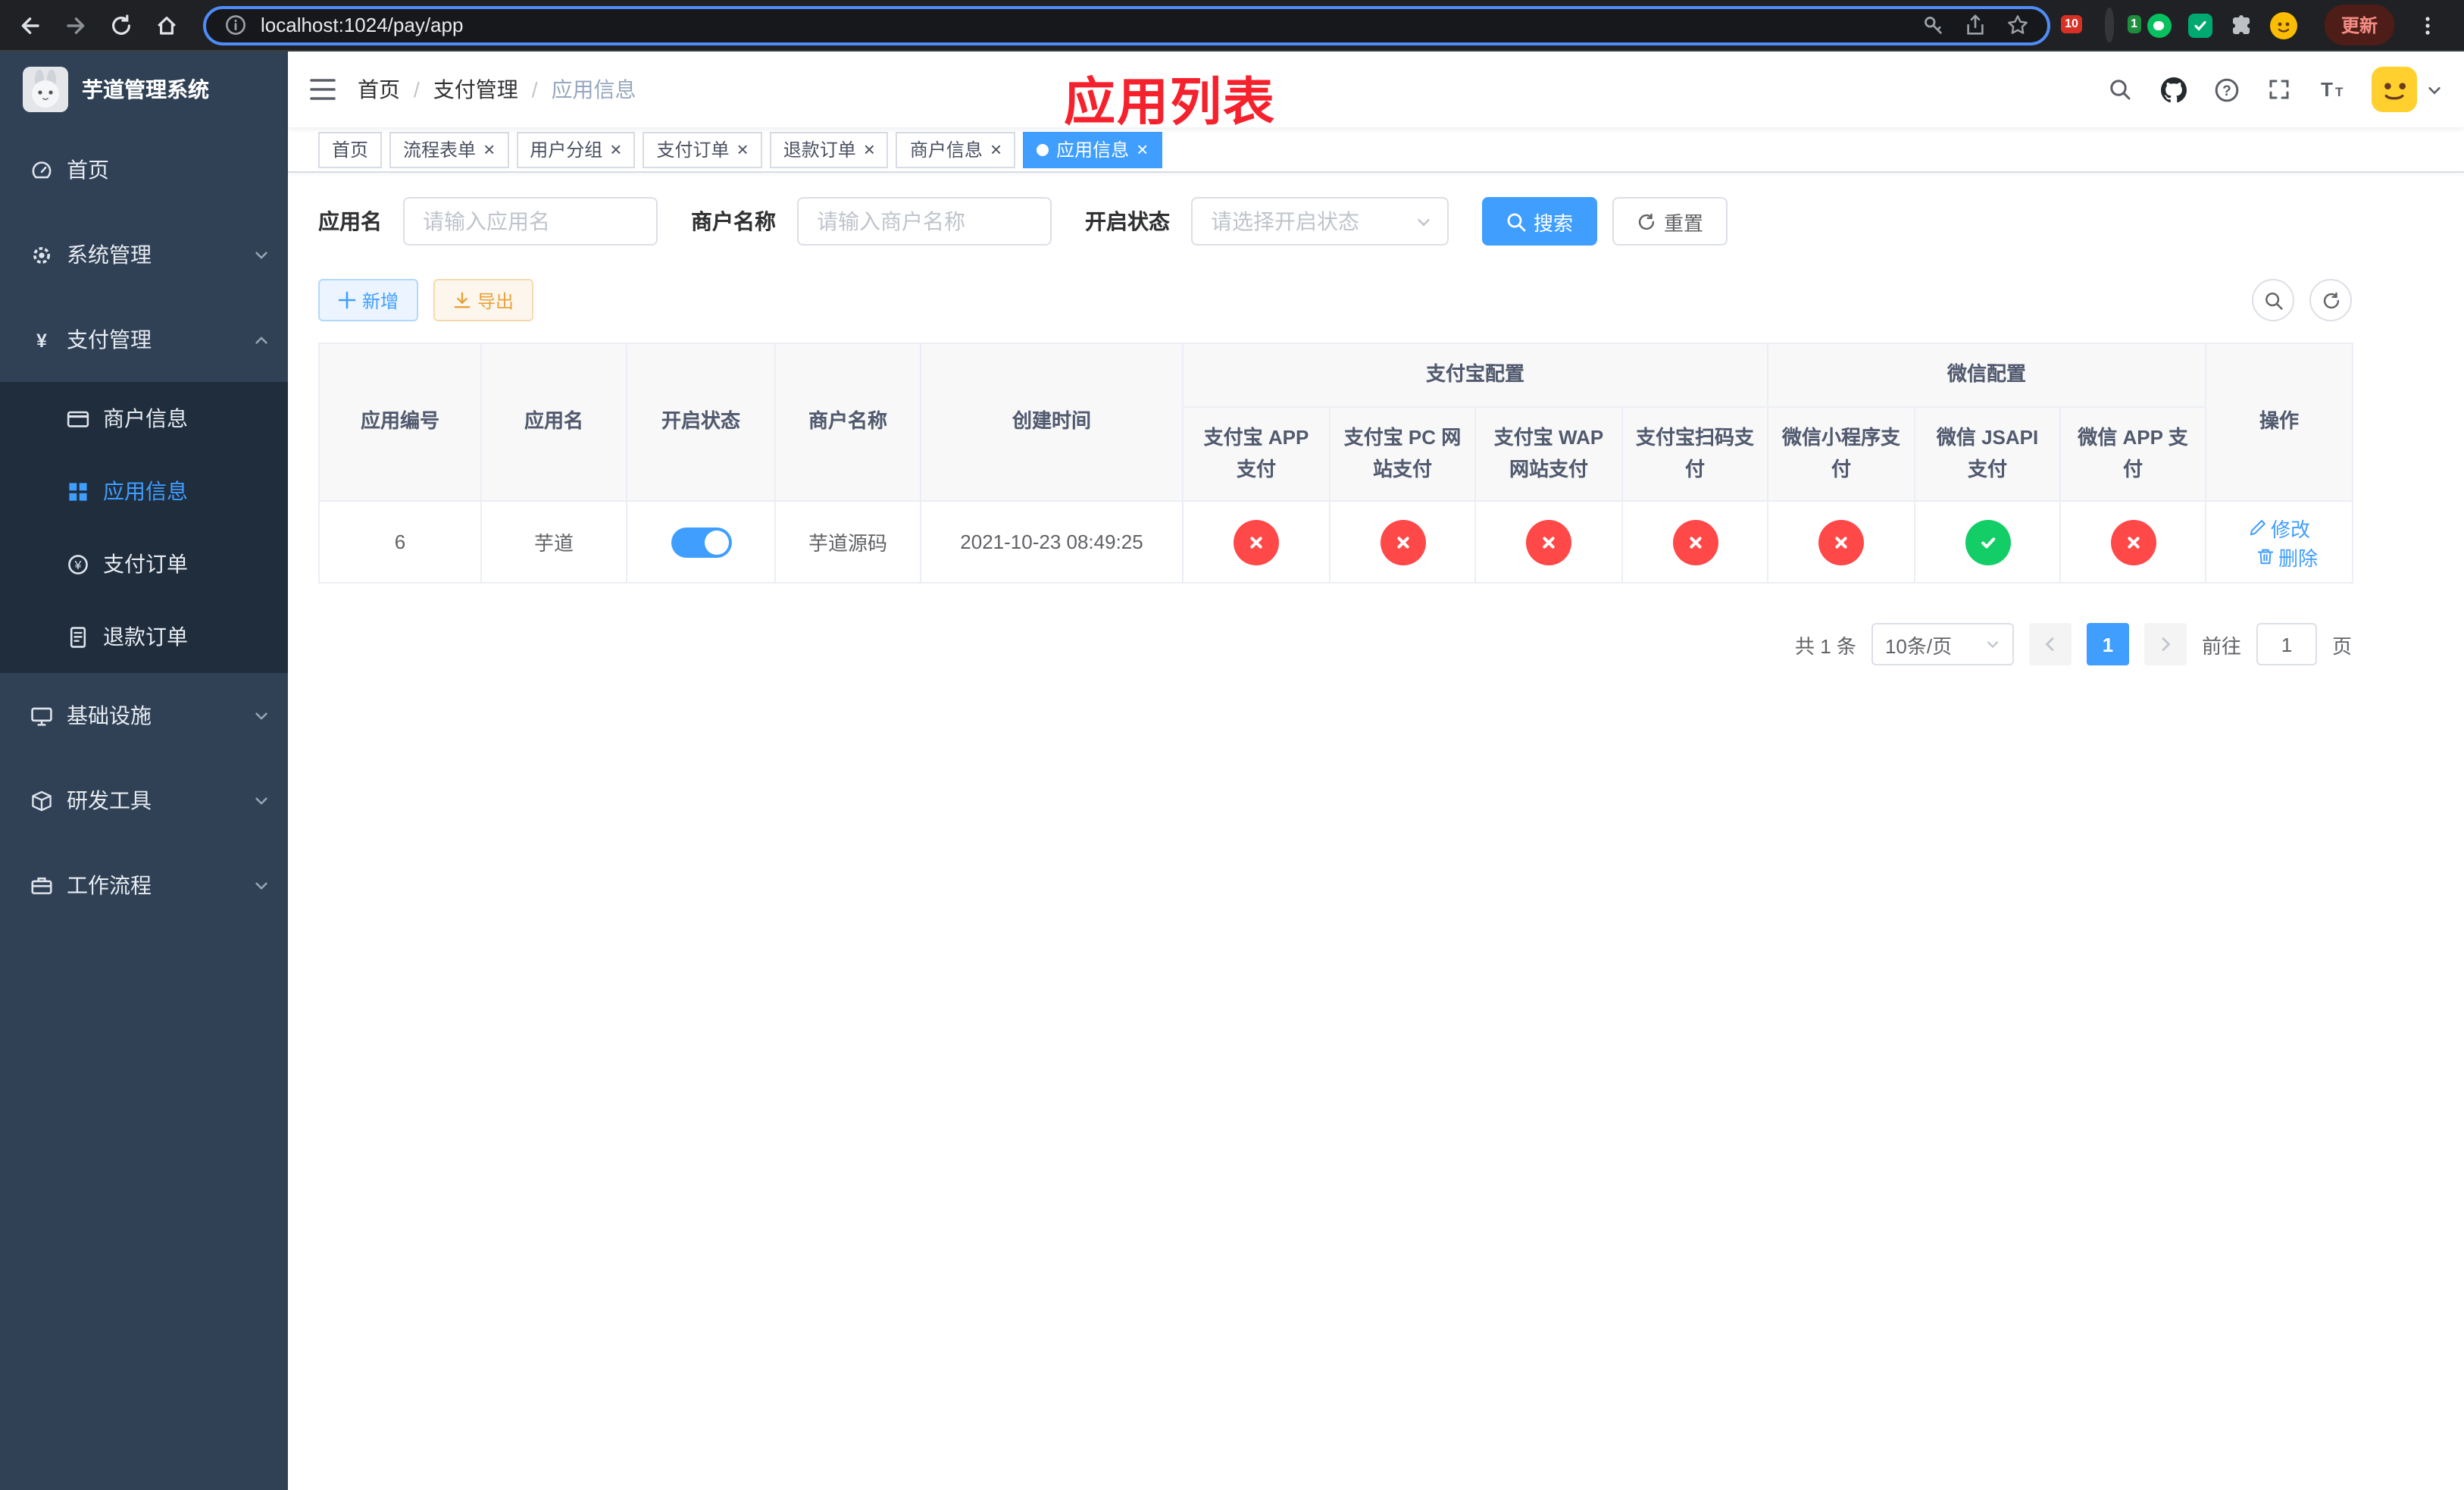 This screenshot has width=2464, height=1490. I want to click on chevron-down-icon, so click(261, 715).